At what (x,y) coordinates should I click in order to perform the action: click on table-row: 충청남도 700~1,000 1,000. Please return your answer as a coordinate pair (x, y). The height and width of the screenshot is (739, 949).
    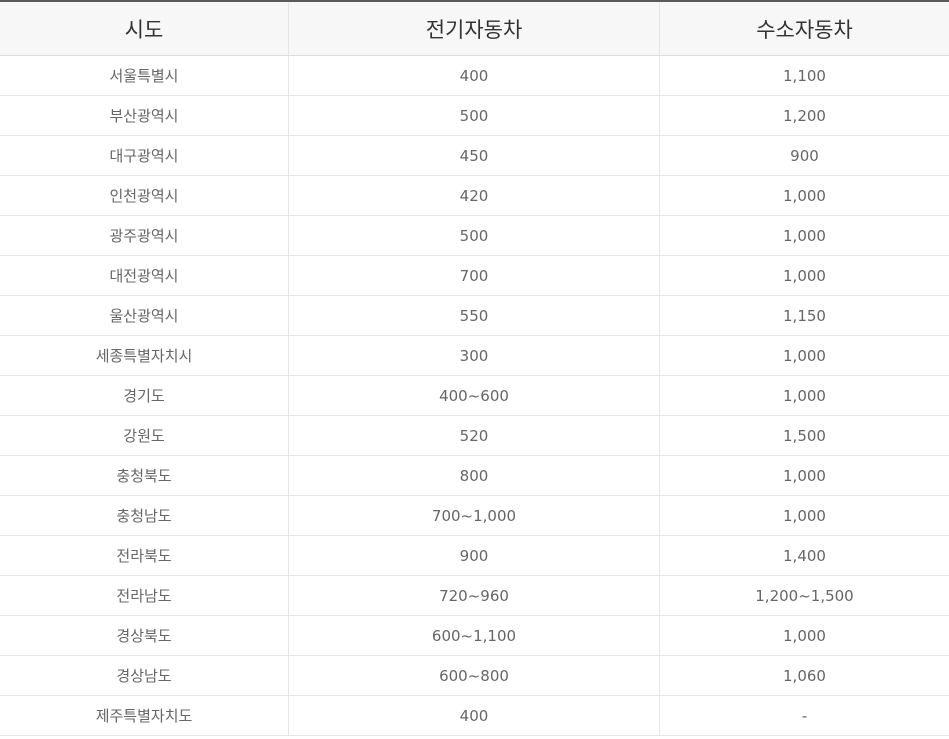
    Looking at the image, I should click on (474, 516).